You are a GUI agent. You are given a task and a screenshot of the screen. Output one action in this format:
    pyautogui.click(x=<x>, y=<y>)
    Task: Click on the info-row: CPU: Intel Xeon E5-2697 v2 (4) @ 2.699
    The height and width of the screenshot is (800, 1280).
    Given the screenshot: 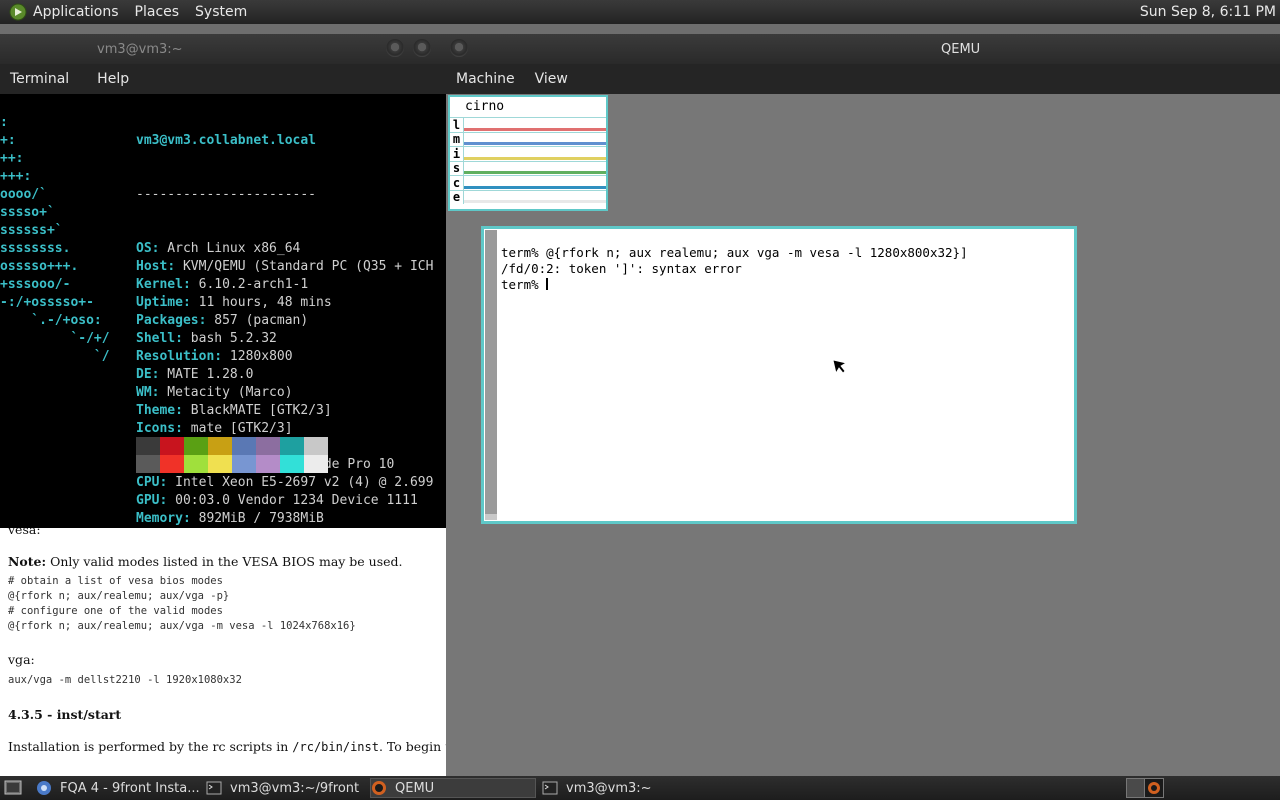 What is the action you would take?
    pyautogui.click(x=284, y=483)
    